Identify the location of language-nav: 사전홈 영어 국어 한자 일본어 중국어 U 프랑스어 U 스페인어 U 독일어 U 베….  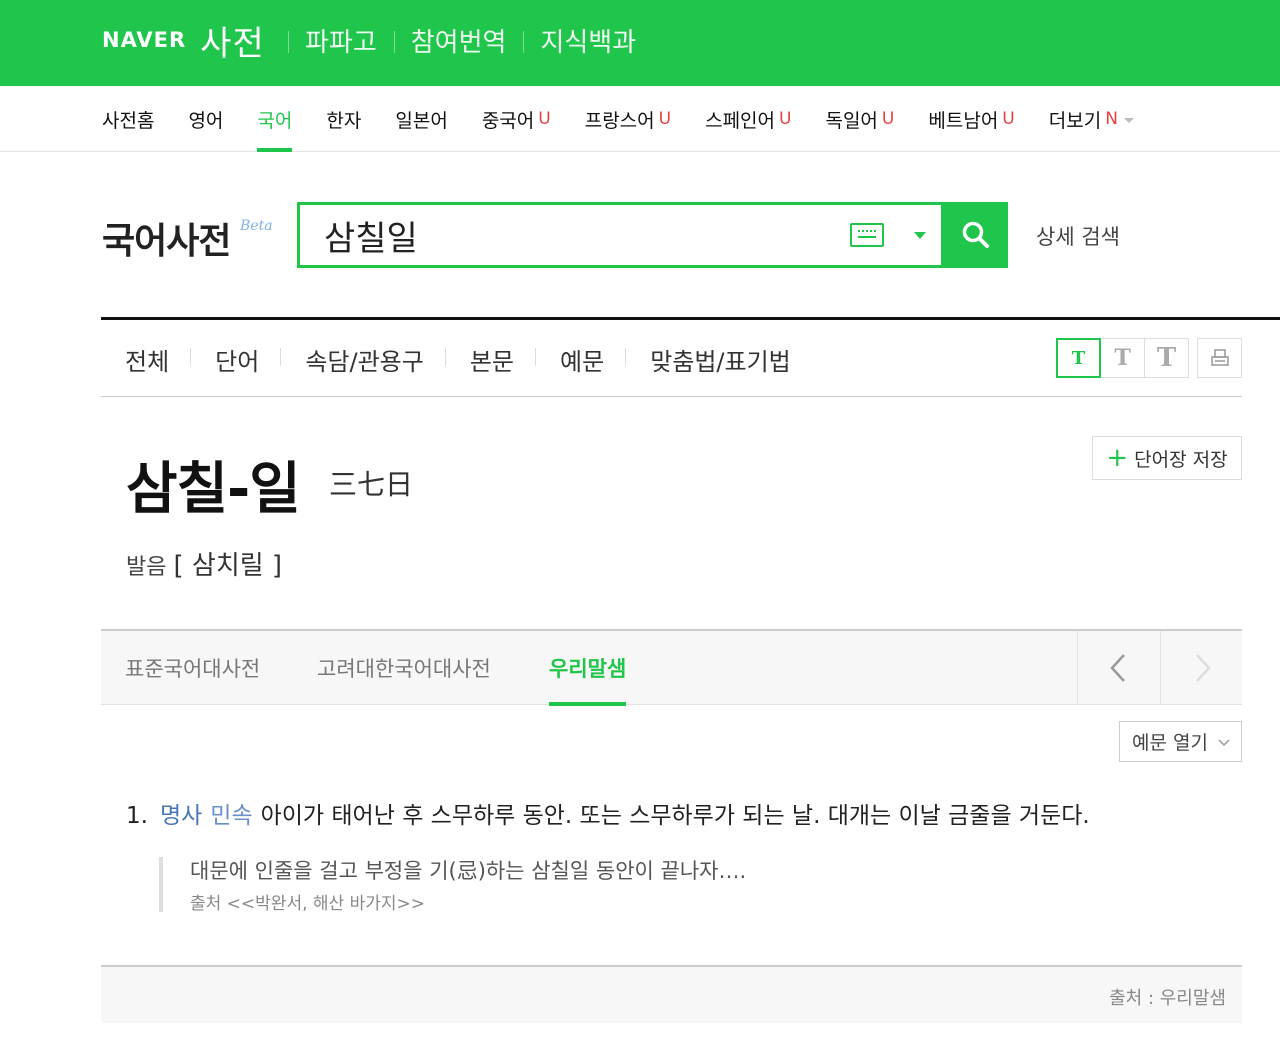
(640, 119).